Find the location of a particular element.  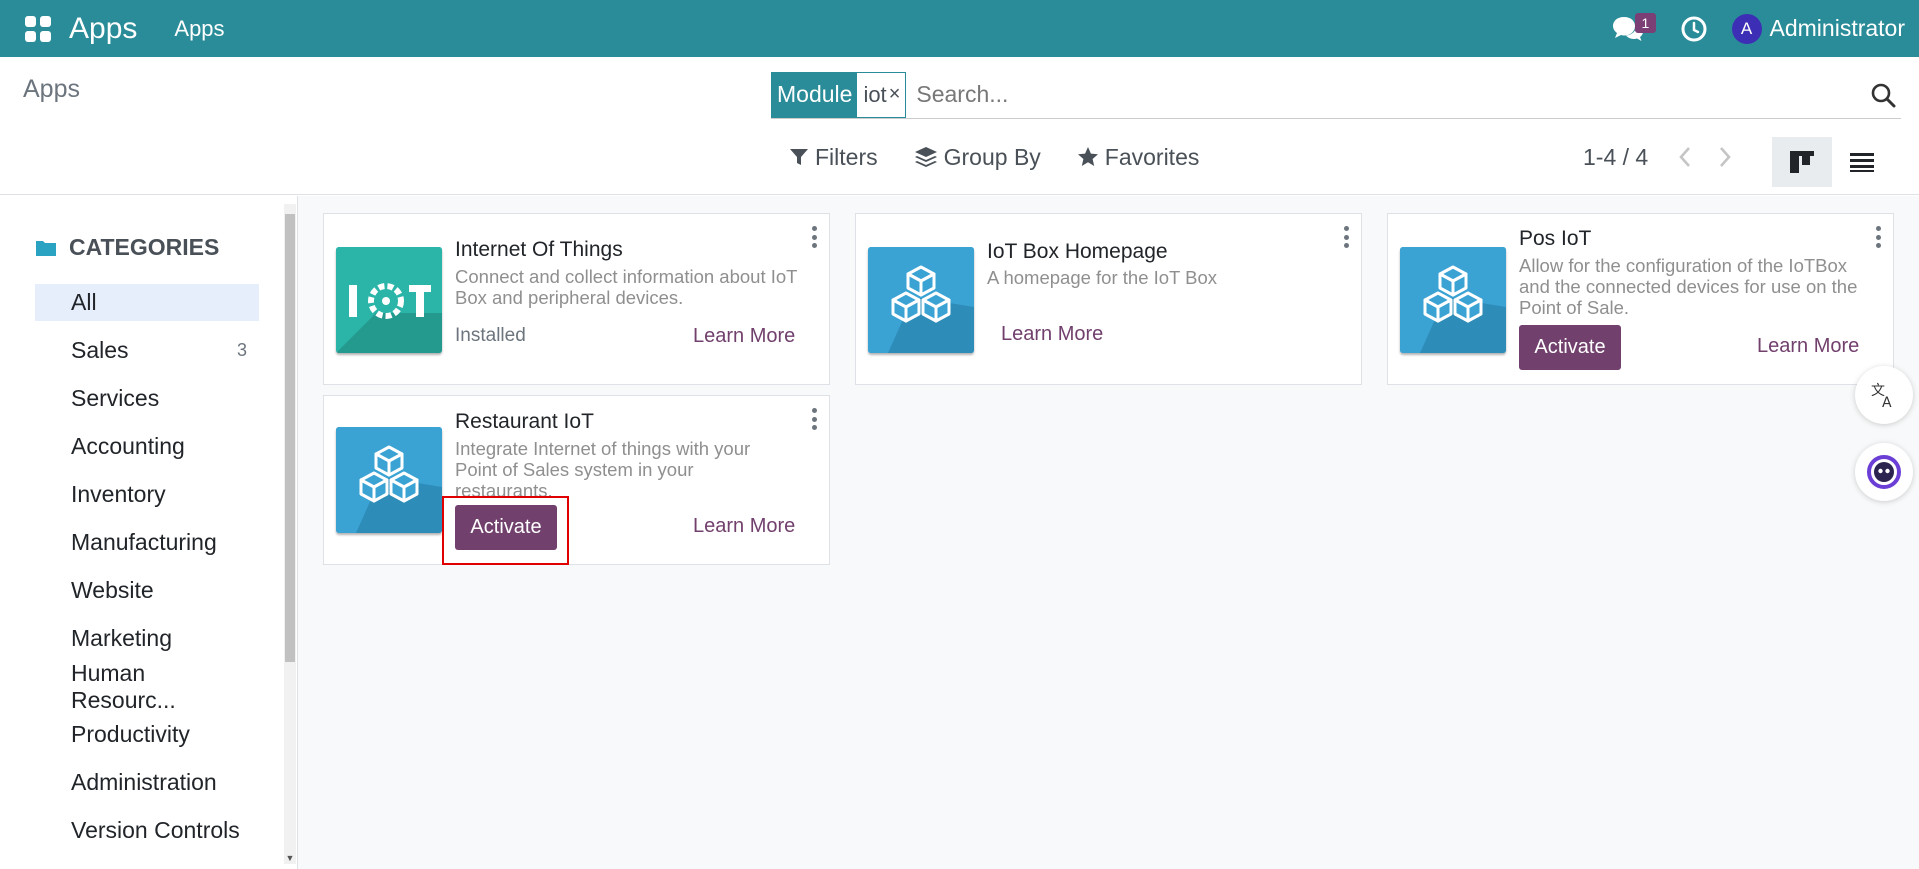

facet-value: iot is located at coordinates (875, 94).